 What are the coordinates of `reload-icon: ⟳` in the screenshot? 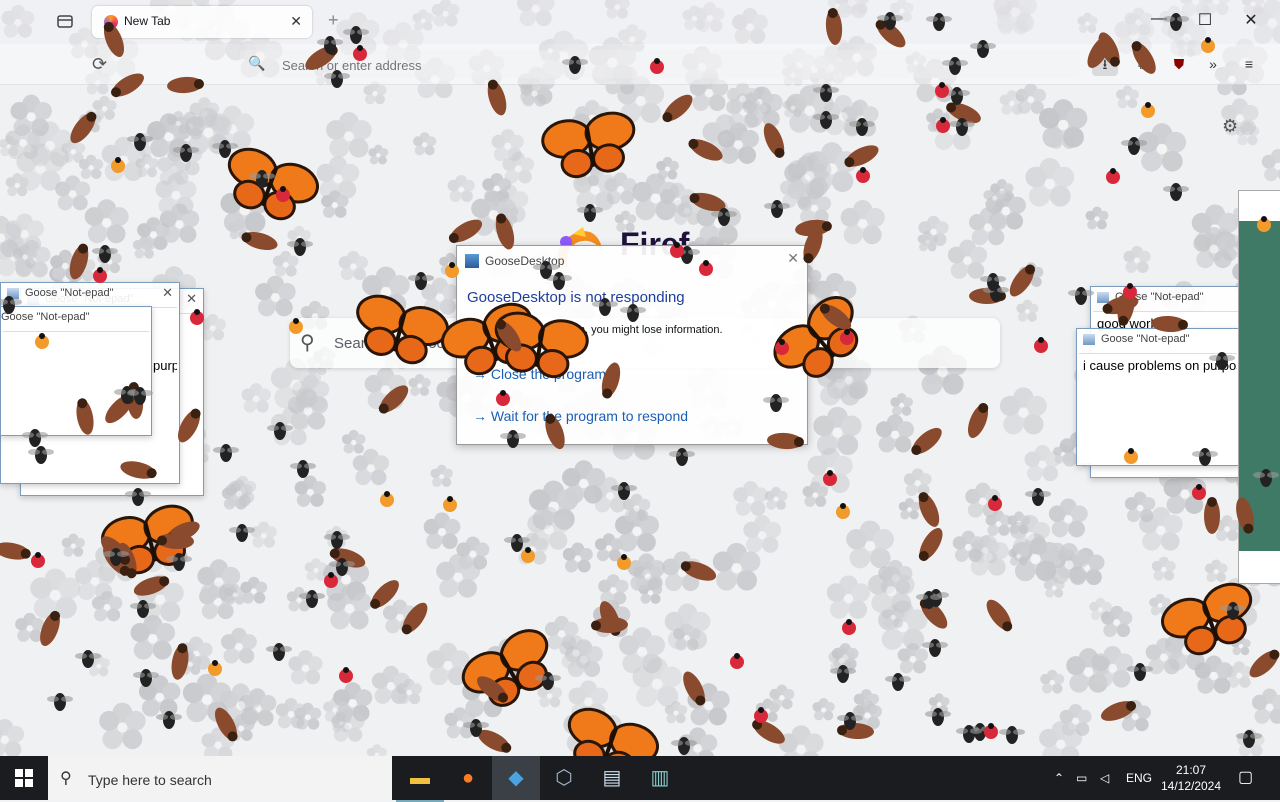 It's located at (99, 64).